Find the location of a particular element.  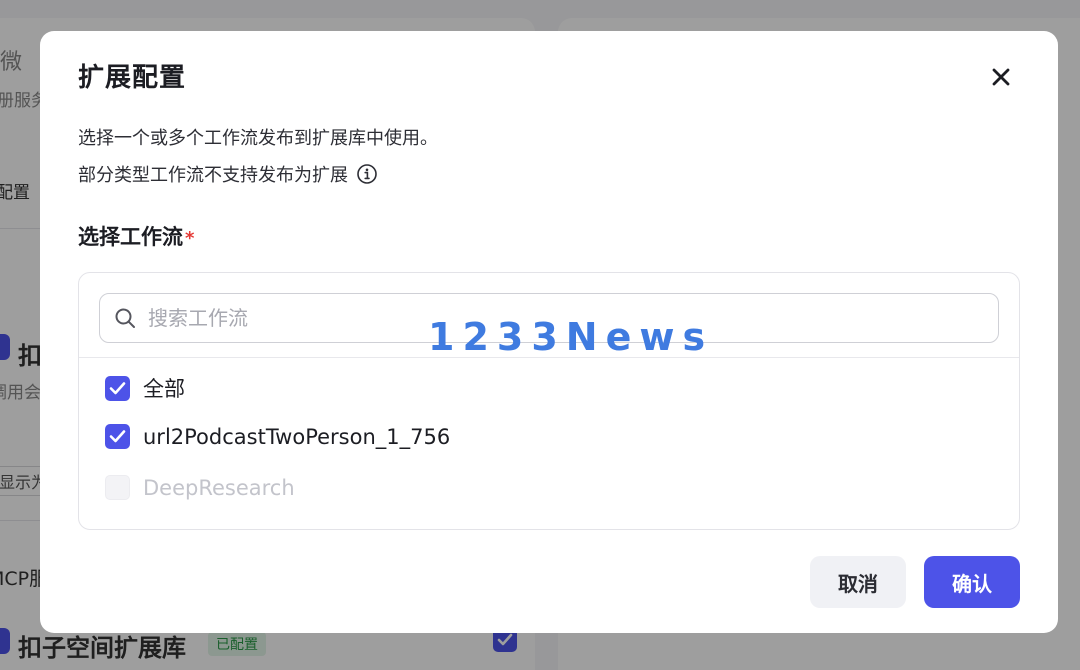

option-workflow: url2PodcastTwoPerson_1_756 is located at coordinates (277, 436).